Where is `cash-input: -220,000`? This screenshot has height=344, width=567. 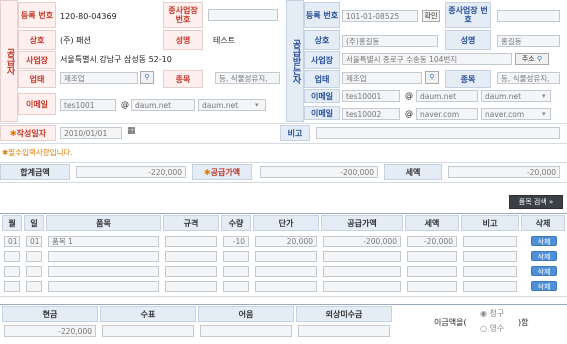 cash-input: -220,000 is located at coordinates (50, 331).